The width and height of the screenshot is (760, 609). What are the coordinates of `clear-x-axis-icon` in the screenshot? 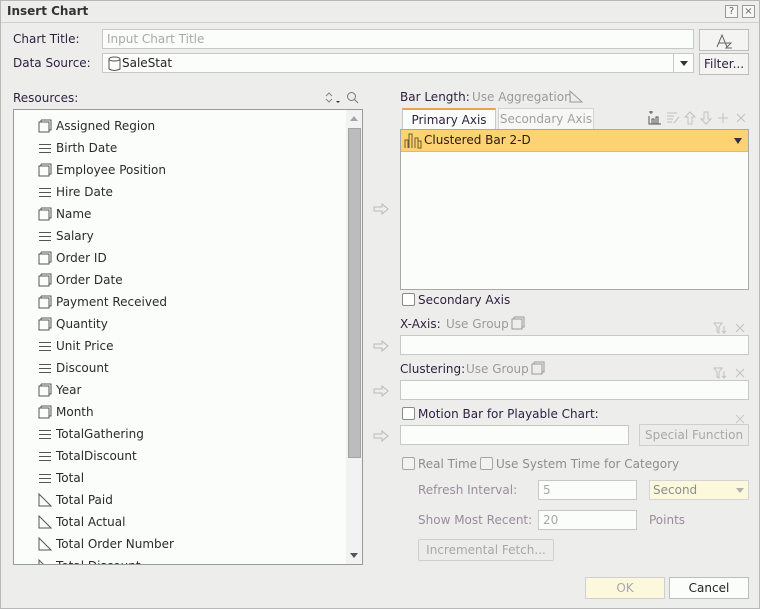 It's located at (740, 328).